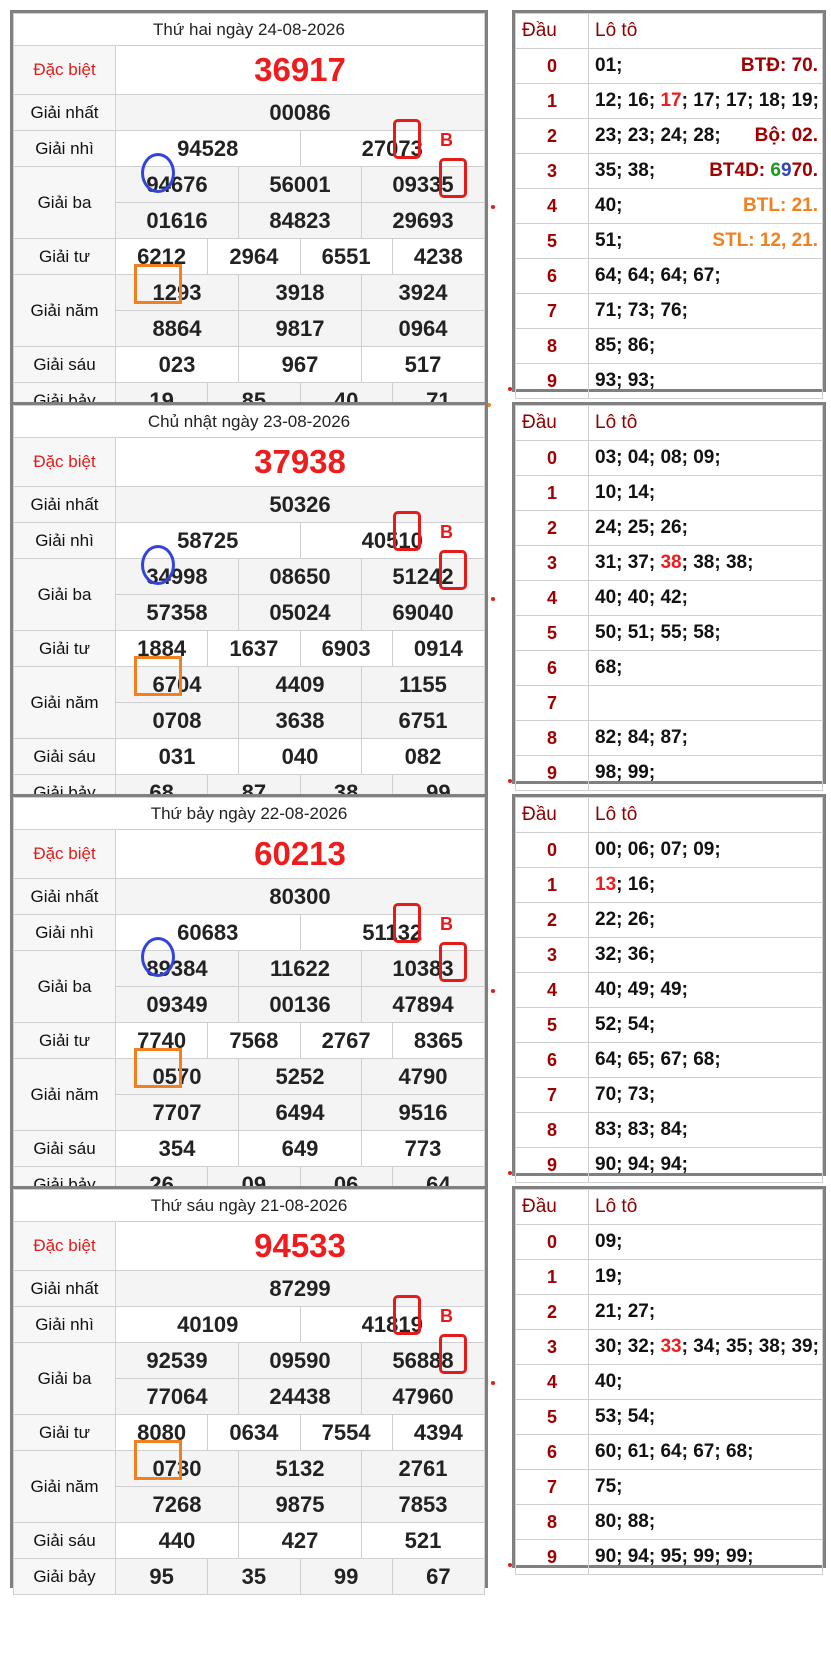  What do you see at coordinates (705, 66) in the screenshot?
I see `loto-numbers: 01; BTĐ: 70.` at bounding box center [705, 66].